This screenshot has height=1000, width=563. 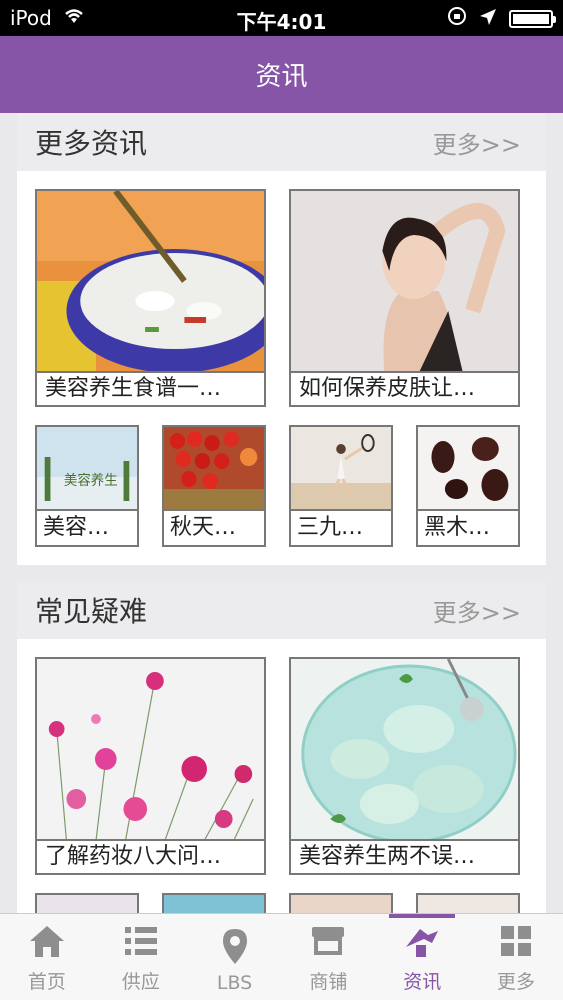 What do you see at coordinates (91, 611) in the screenshot?
I see `section-title: 常见疑难` at bounding box center [91, 611].